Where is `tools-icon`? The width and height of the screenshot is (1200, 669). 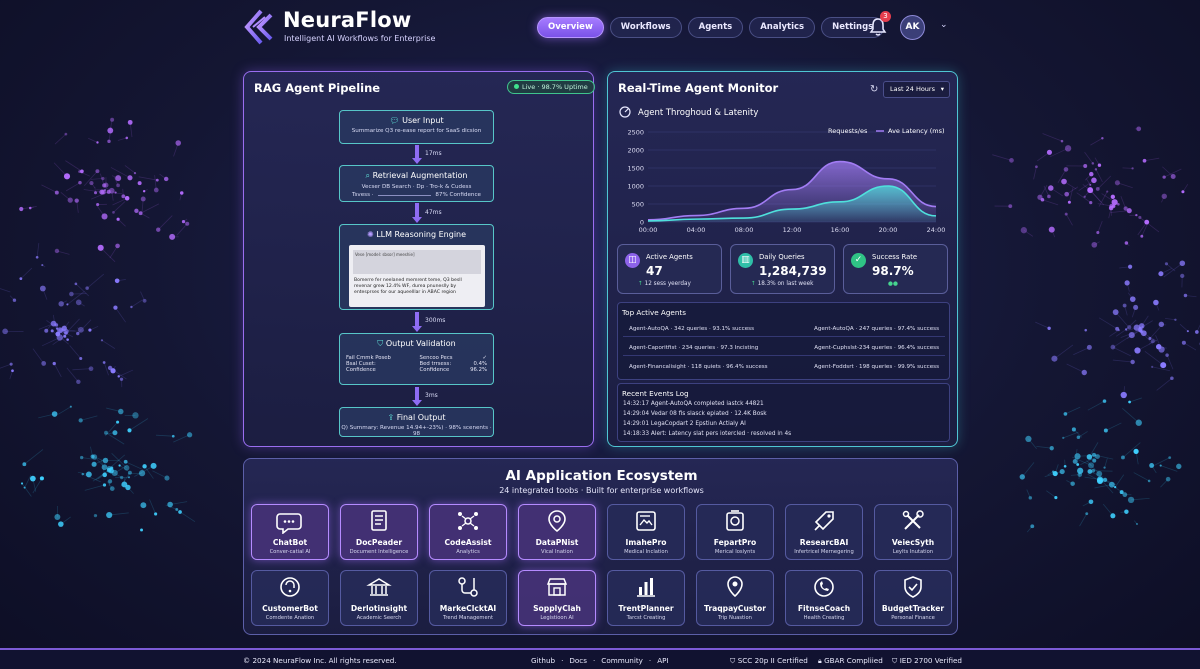 tools-icon is located at coordinates (913, 520).